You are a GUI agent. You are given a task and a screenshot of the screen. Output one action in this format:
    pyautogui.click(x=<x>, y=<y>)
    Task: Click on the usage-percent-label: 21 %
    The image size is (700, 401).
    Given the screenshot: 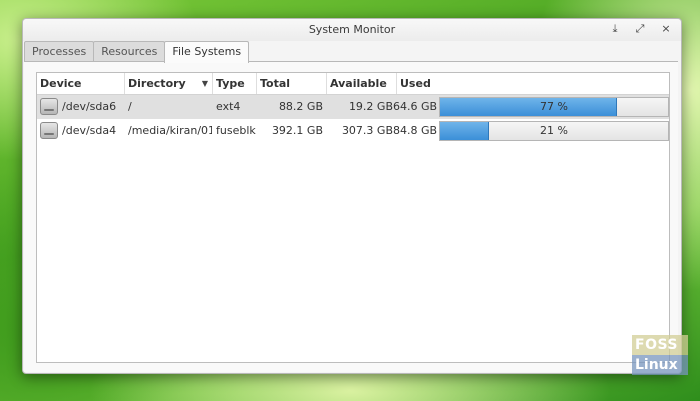 What is the action you would take?
    pyautogui.click(x=554, y=130)
    